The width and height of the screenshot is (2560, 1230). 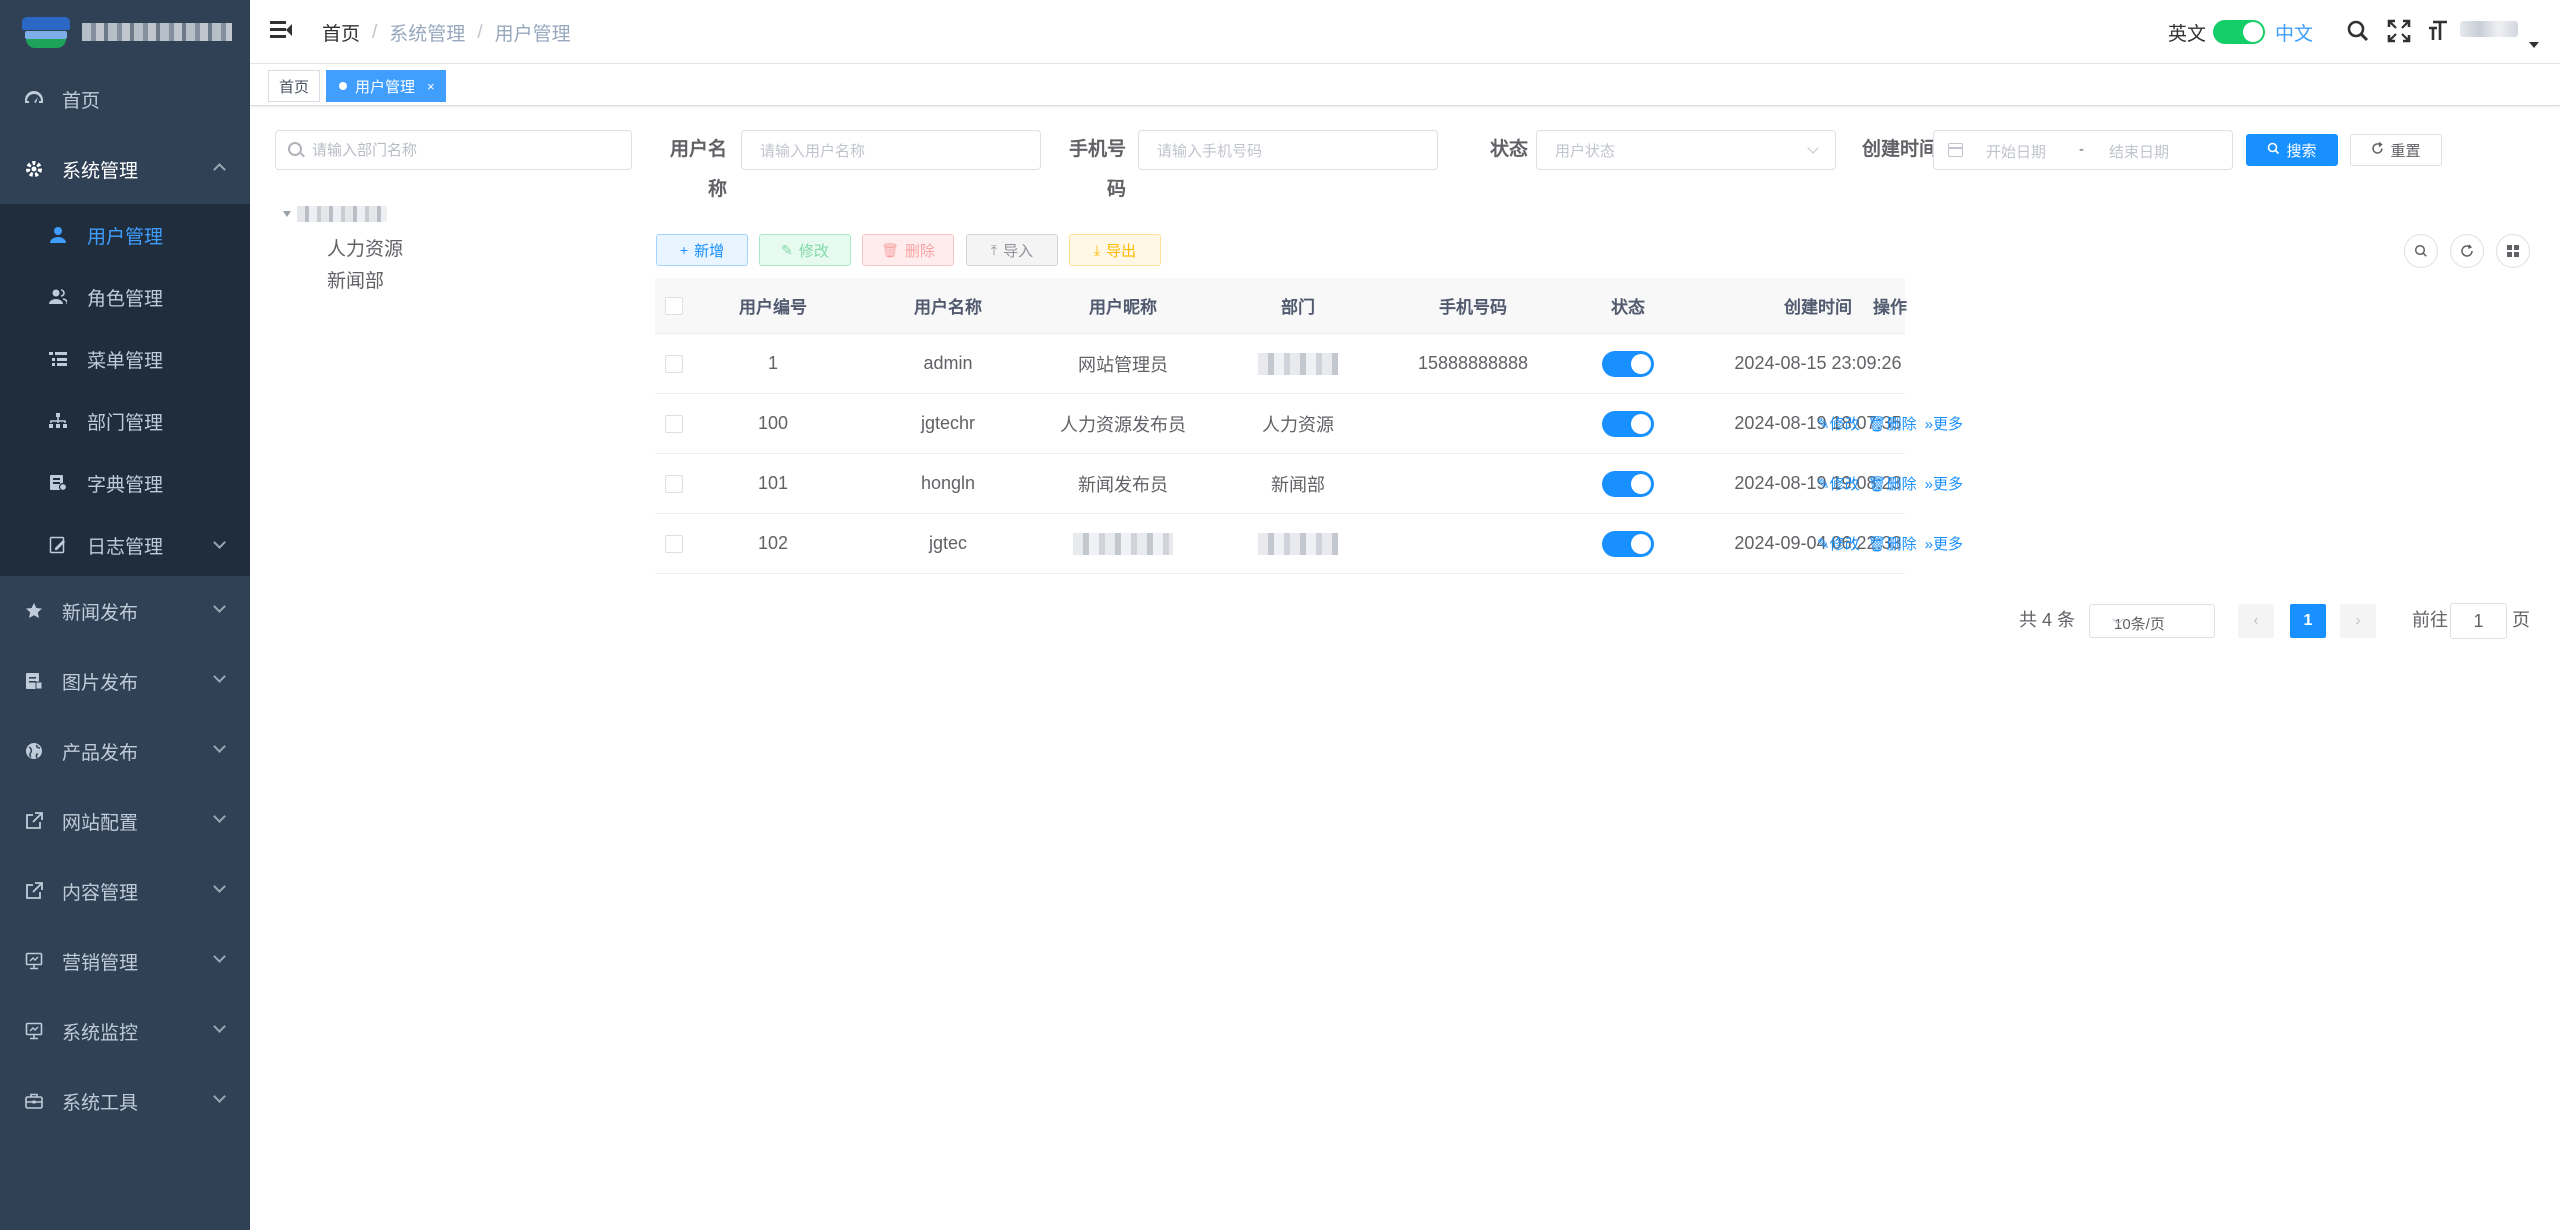 What do you see at coordinates (431, 86) in the screenshot?
I see `close-icon: ×` at bounding box center [431, 86].